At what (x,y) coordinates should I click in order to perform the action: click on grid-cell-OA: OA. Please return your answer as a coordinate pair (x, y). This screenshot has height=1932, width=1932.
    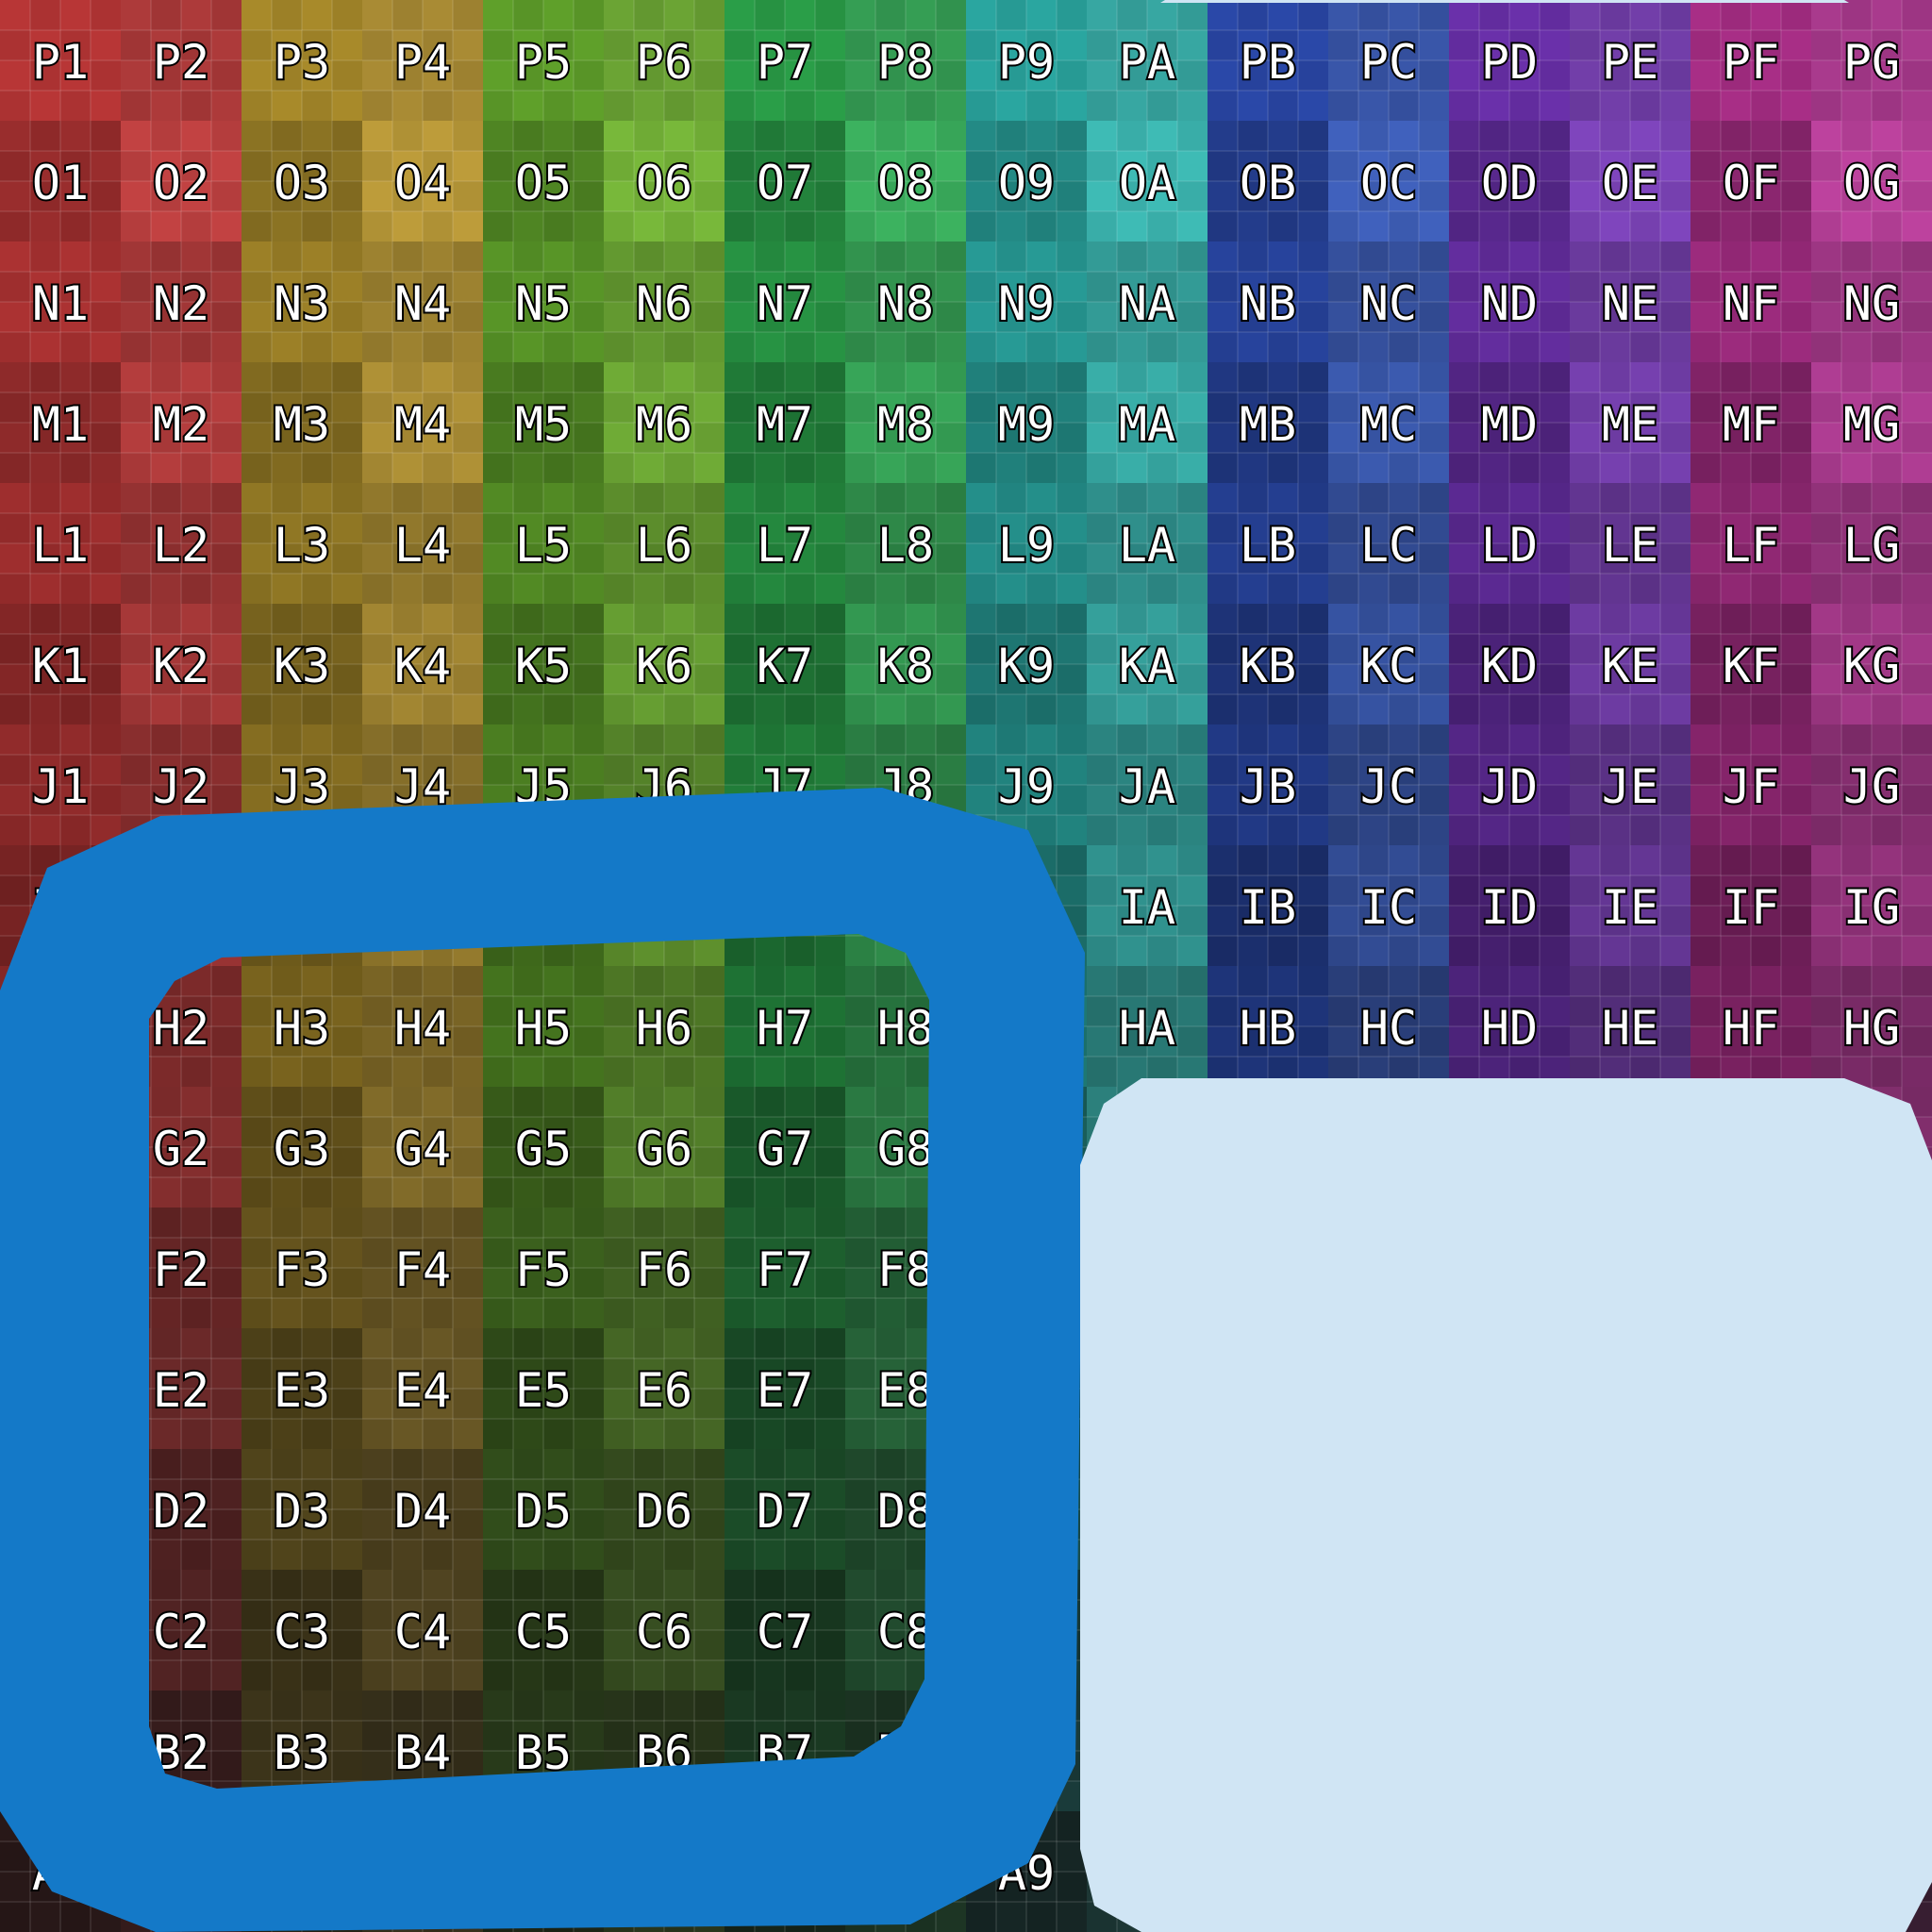
    Looking at the image, I should click on (1147, 182).